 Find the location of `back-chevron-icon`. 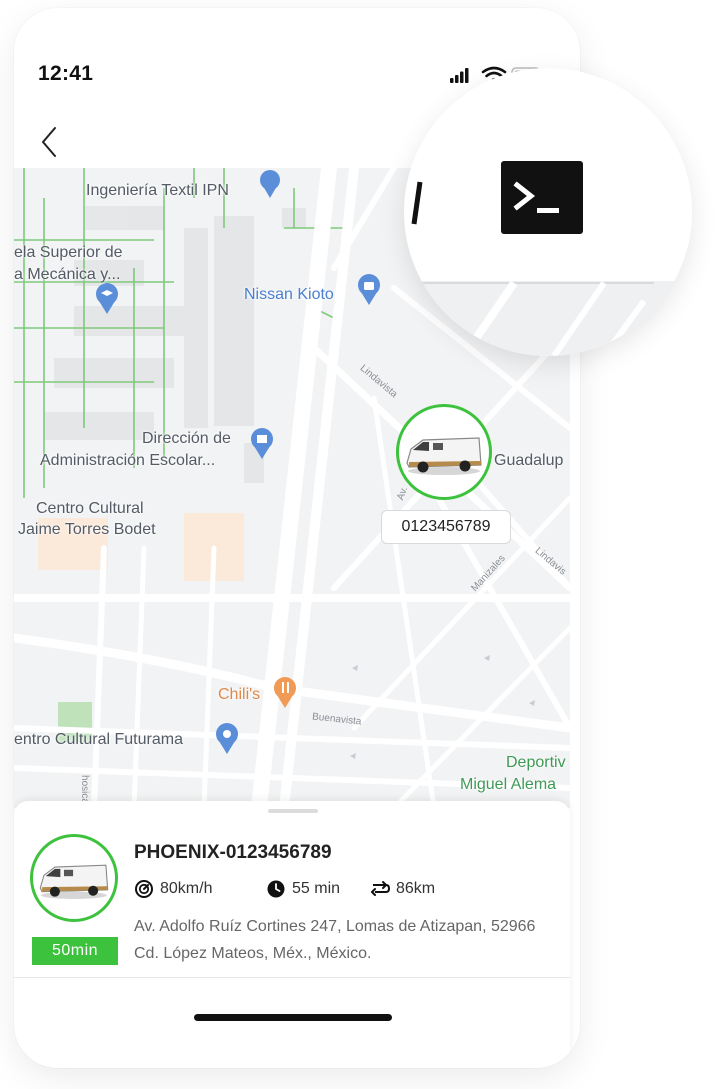

back-chevron-icon is located at coordinates (49, 142).